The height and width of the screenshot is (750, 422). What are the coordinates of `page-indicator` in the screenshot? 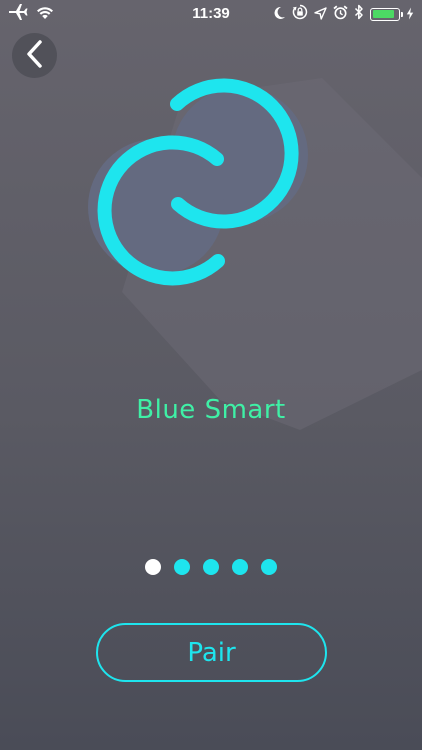 It's located at (211, 567).